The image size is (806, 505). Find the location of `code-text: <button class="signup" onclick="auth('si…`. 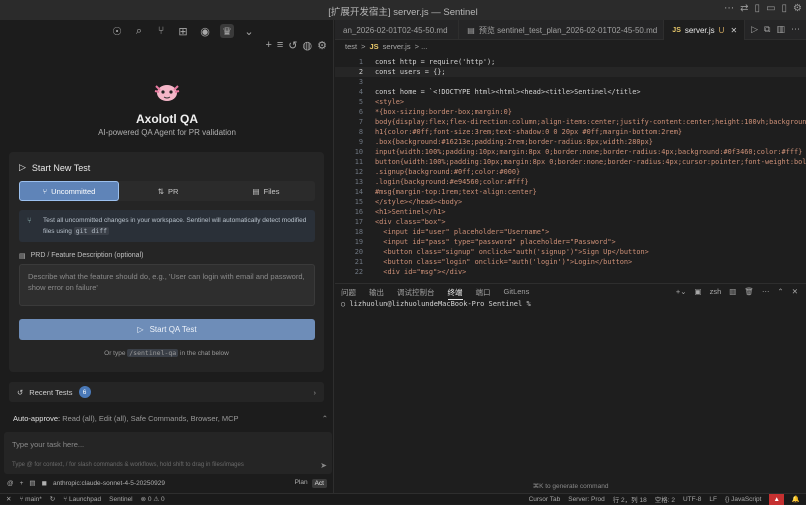

code-text: <button class="signup" onclick="auth('si… is located at coordinates (512, 252).